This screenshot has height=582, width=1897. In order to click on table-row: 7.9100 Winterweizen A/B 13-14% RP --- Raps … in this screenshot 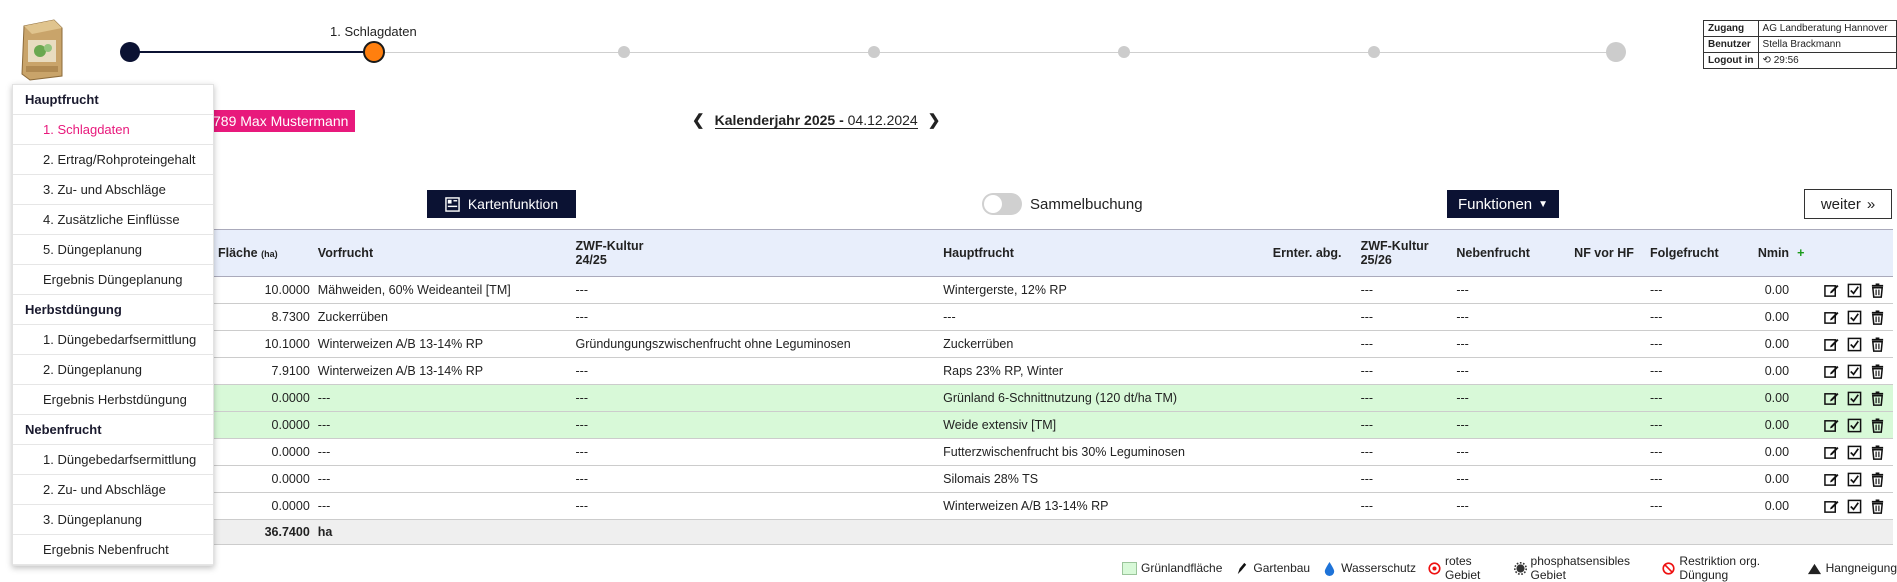, I will do `click(1053, 371)`.